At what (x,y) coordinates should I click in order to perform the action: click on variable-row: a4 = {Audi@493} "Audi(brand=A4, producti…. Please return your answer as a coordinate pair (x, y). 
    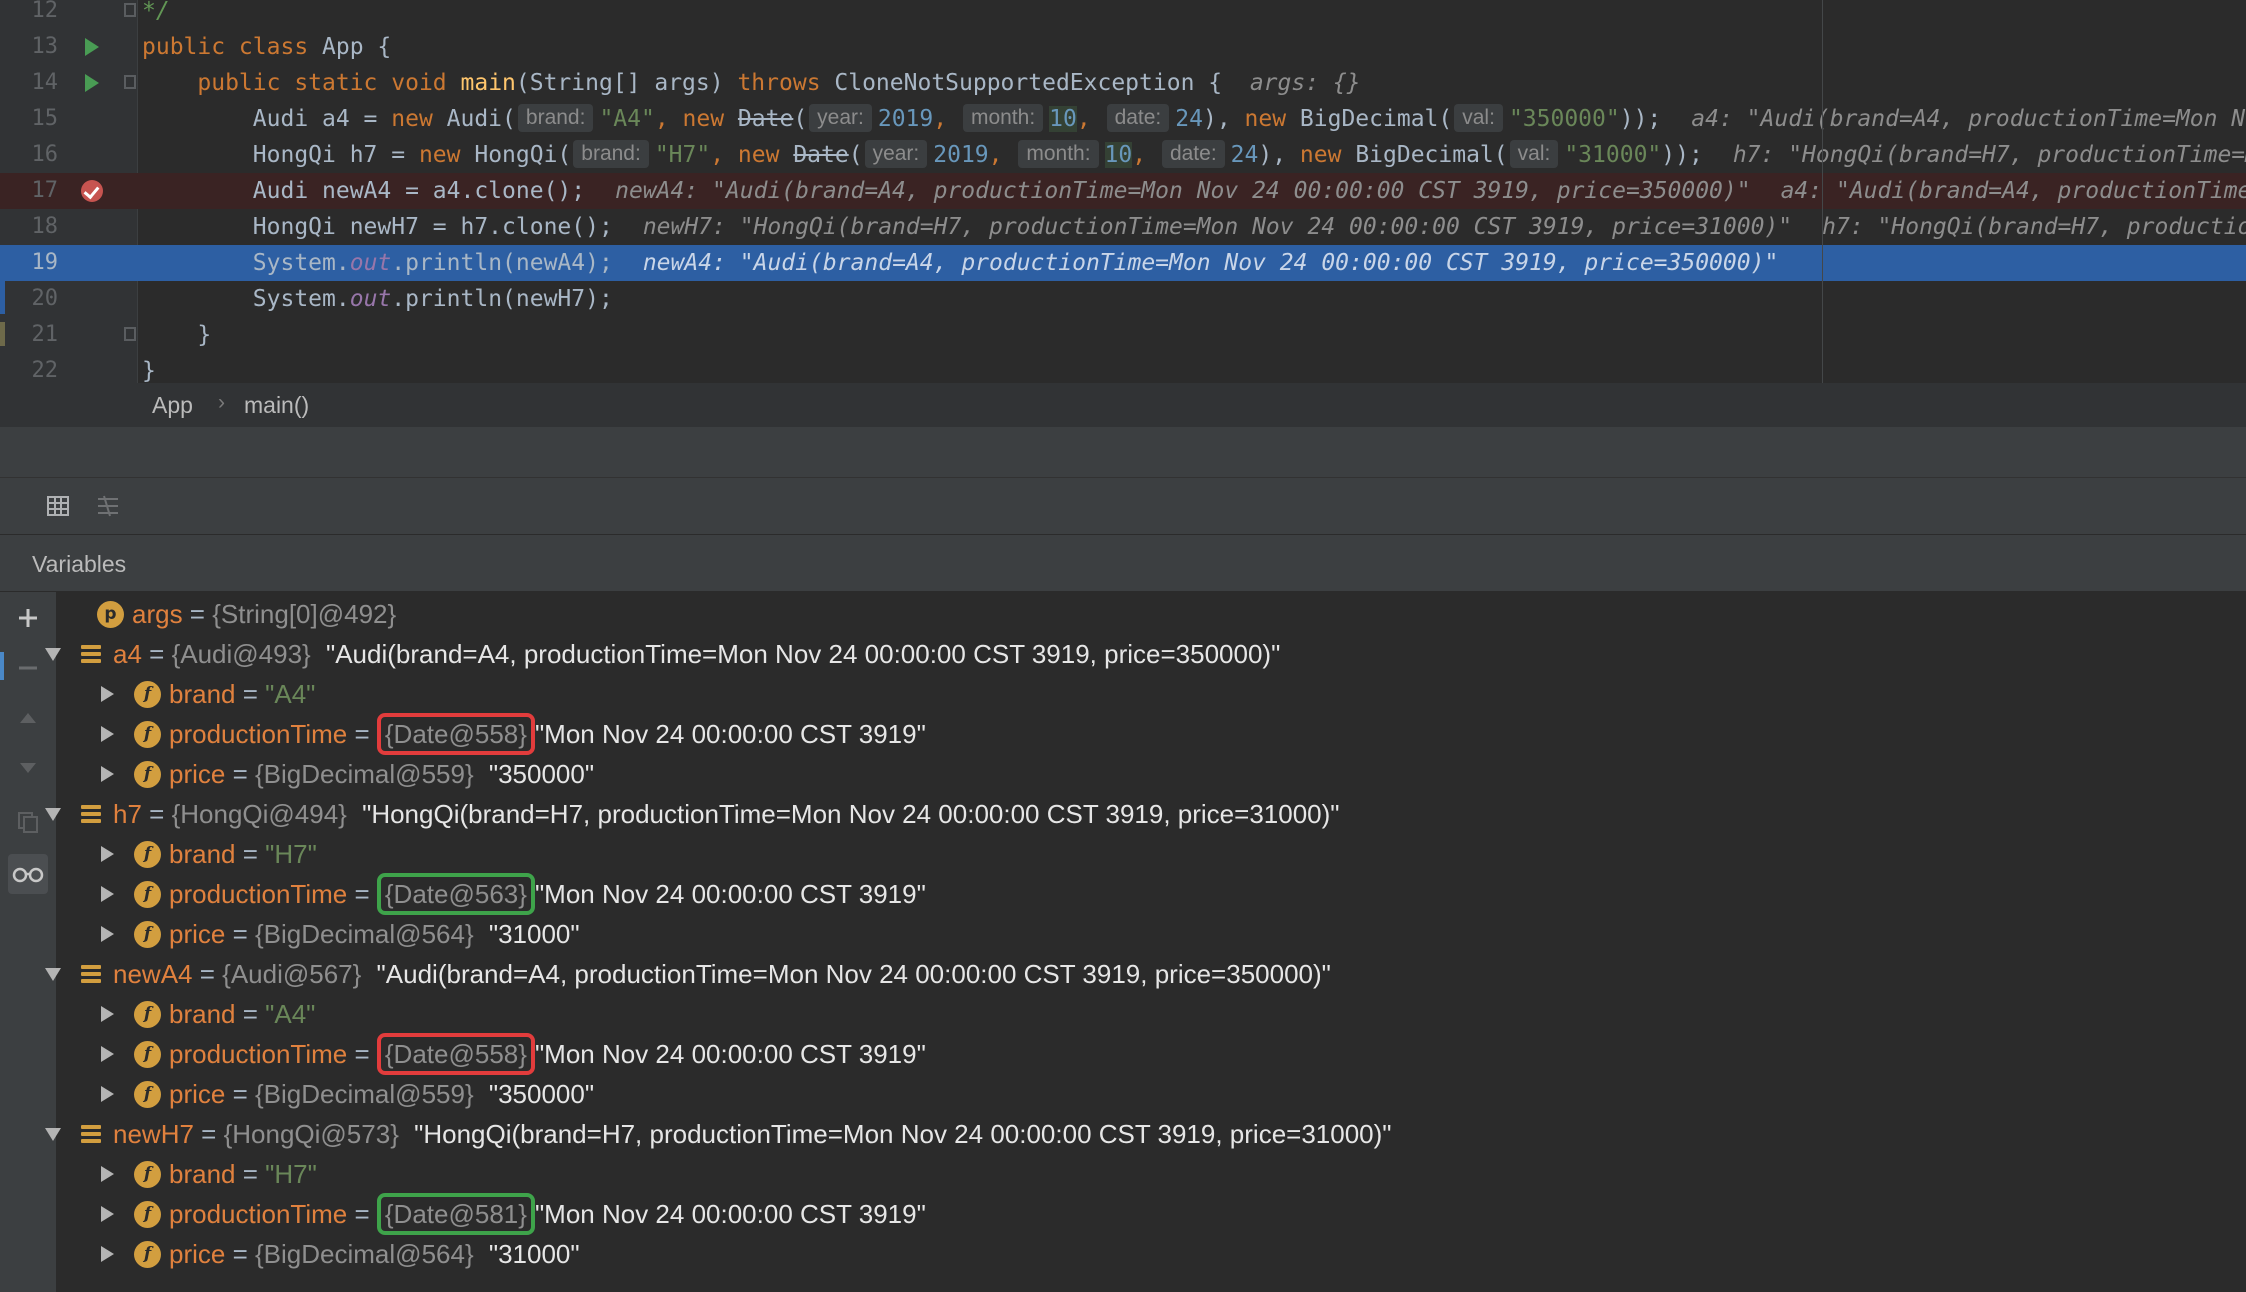
    Looking at the image, I should click on (1145, 654).